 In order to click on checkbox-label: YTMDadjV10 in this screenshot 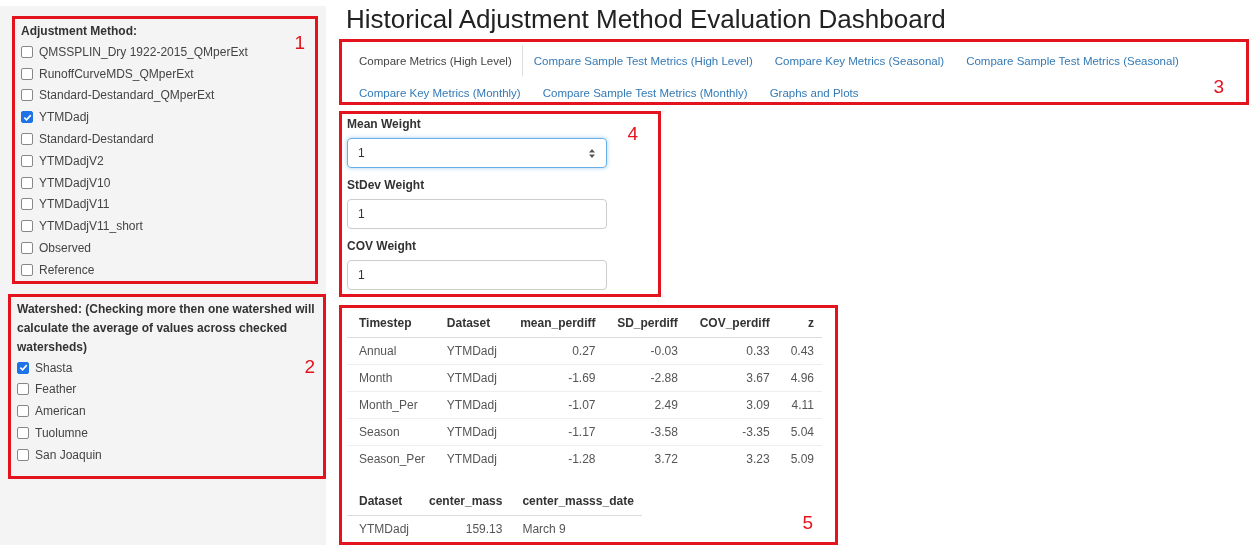, I will do `click(75, 182)`.